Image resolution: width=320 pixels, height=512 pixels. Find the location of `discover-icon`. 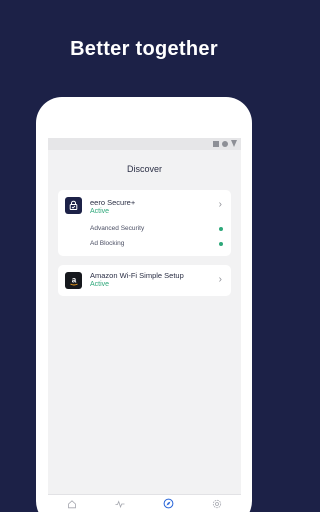

discover-icon is located at coordinates (168, 503).